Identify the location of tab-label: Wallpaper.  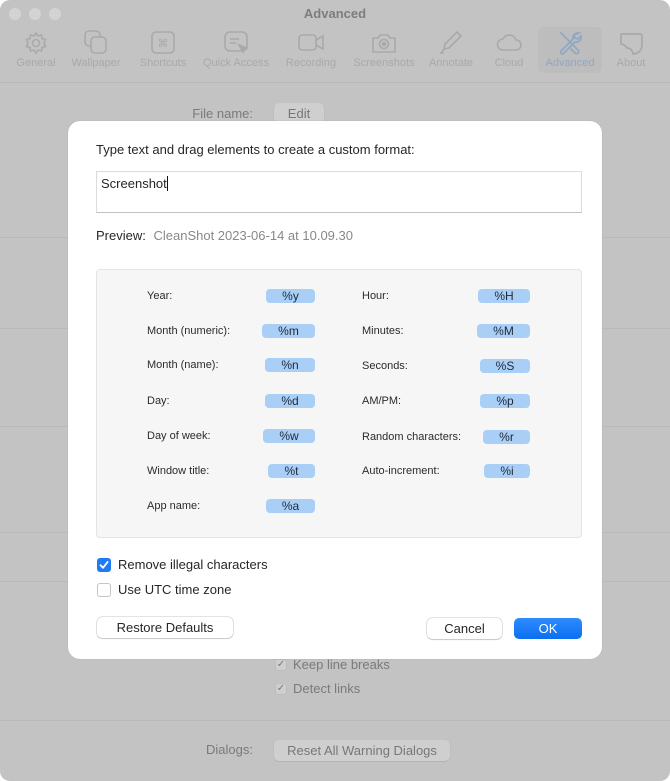
(96, 63).